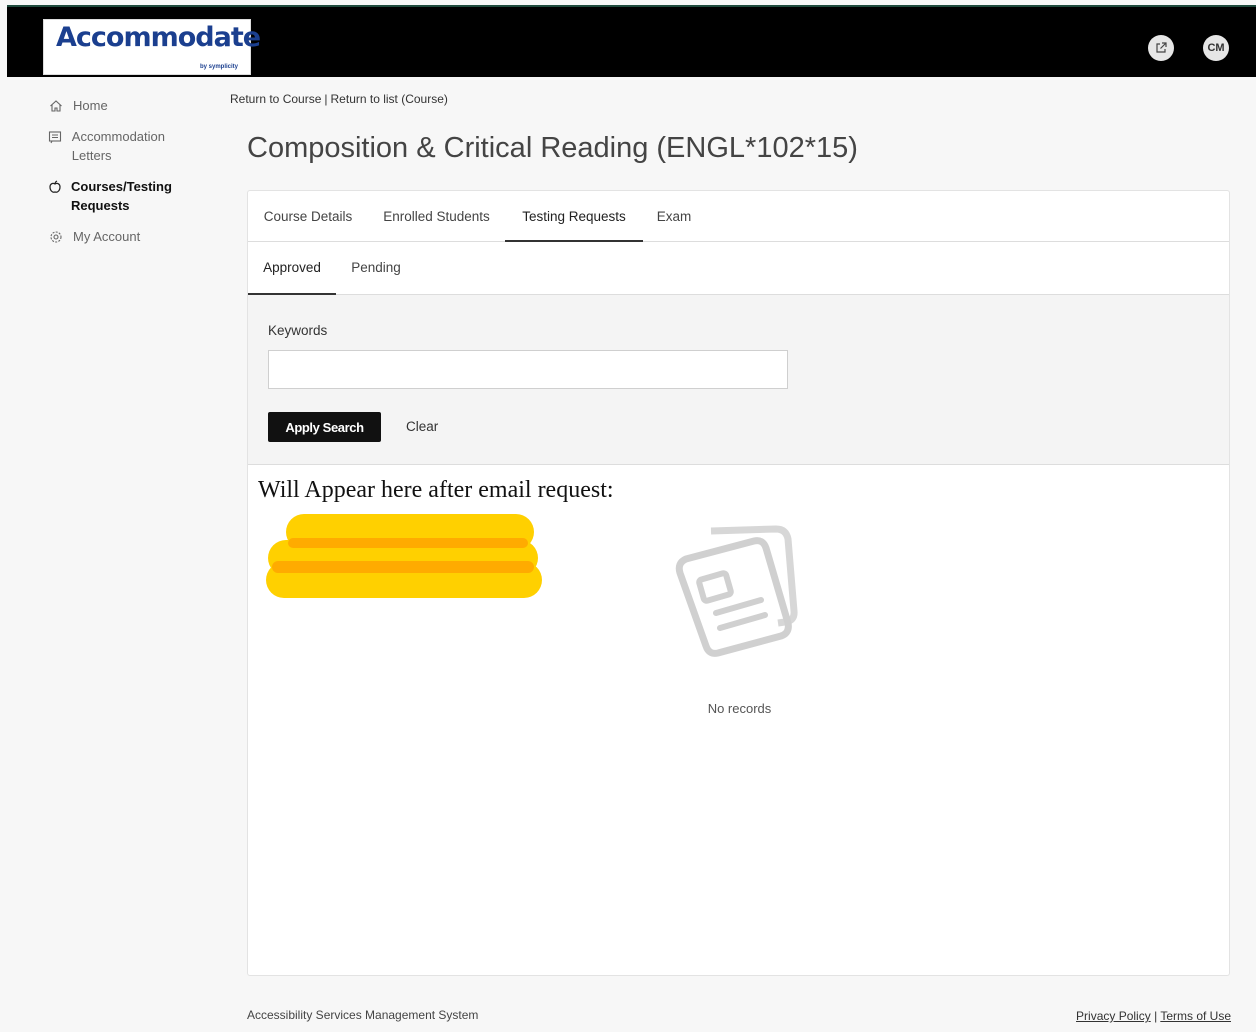 The image size is (1256, 1032). What do you see at coordinates (55, 137) in the screenshot?
I see `letter-icon` at bounding box center [55, 137].